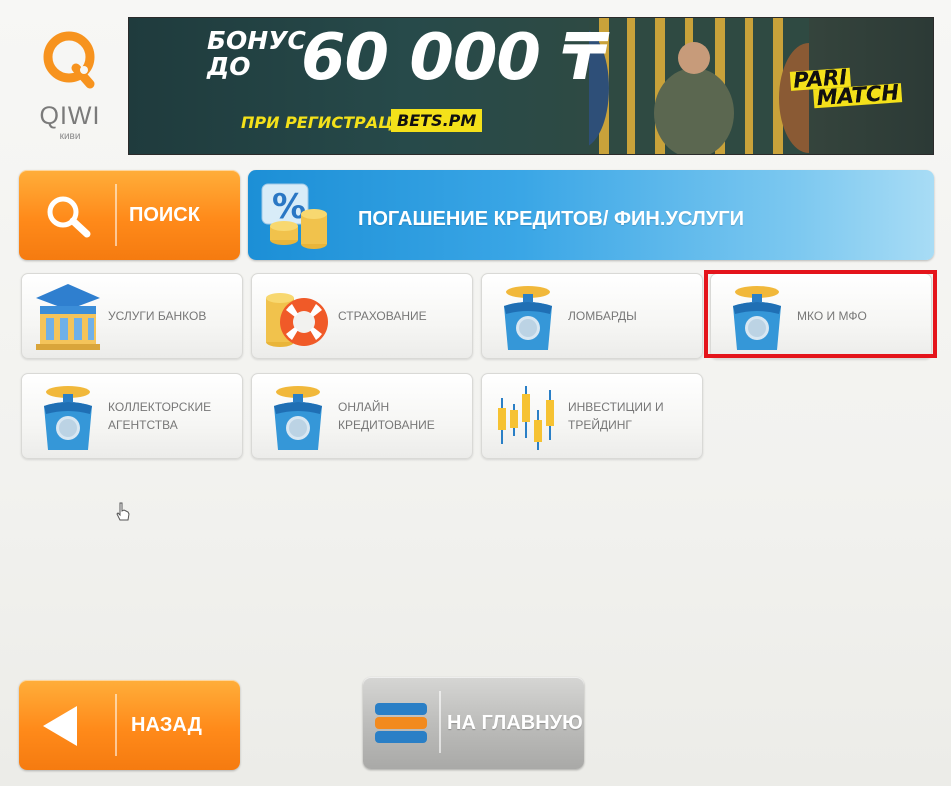  I want to click on tile-label: УСЛУГИ БАНКОВ, so click(157, 316).